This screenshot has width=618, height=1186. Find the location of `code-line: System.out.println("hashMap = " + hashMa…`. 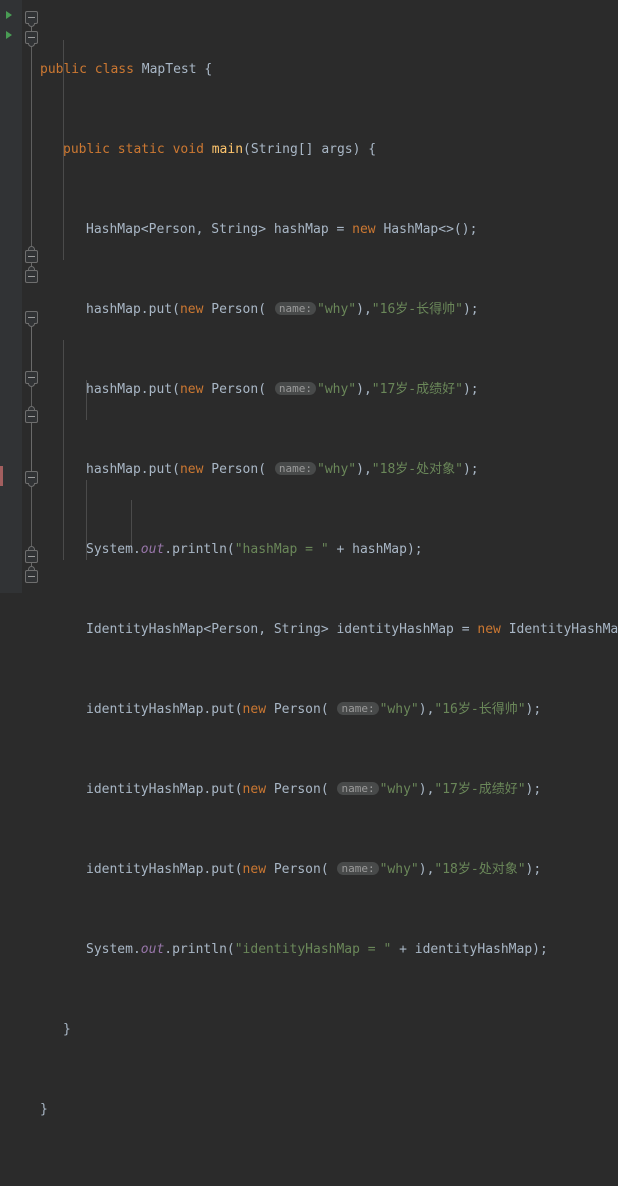

code-line: System.out.println("hashMap = " + hashMa… is located at coordinates (309, 550).